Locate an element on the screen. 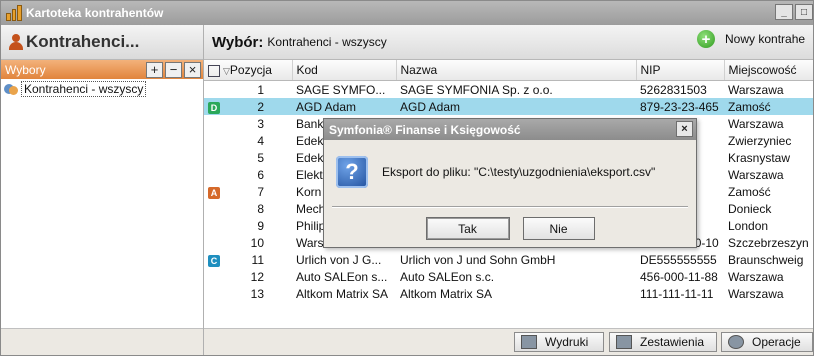  operations-label: Operacje is located at coordinates (776, 342).